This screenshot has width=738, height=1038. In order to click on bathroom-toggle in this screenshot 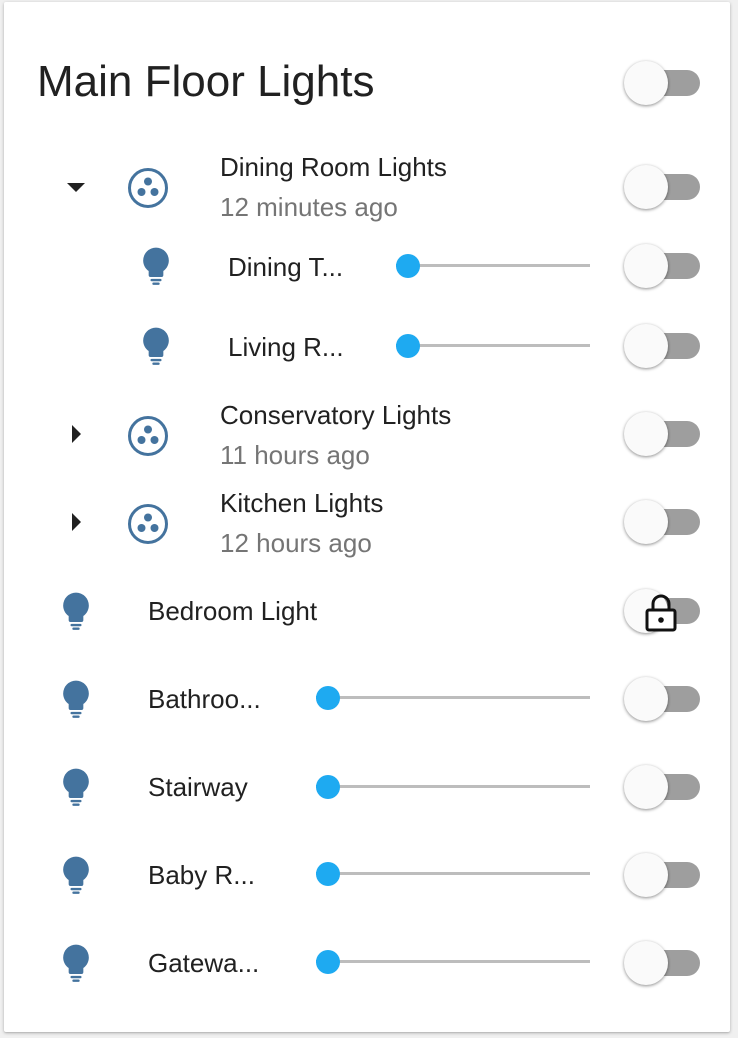, I will do `click(662, 699)`.